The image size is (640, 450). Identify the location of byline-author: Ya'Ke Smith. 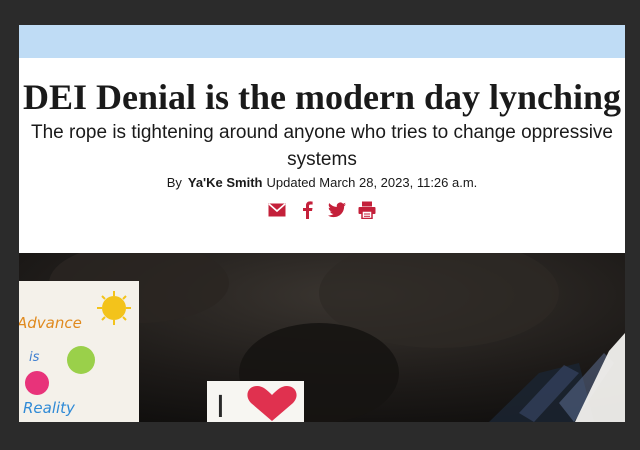
(225, 182).